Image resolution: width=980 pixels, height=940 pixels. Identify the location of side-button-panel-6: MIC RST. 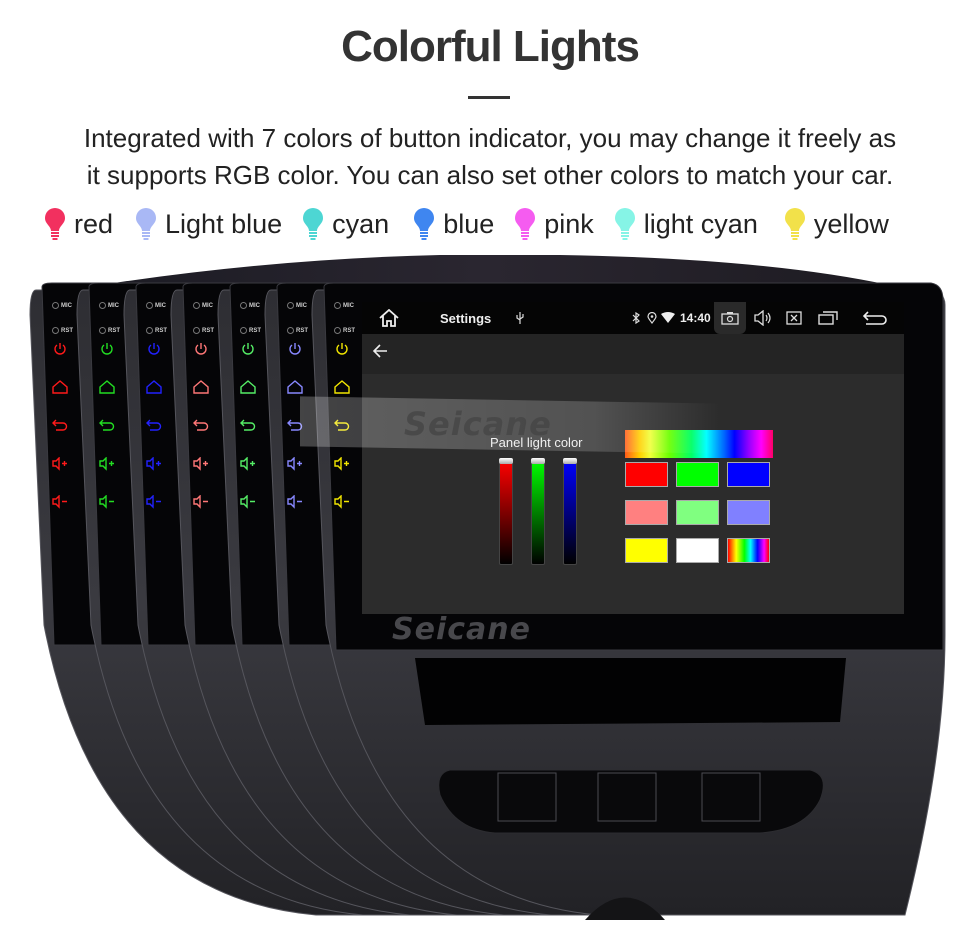
(297, 460).